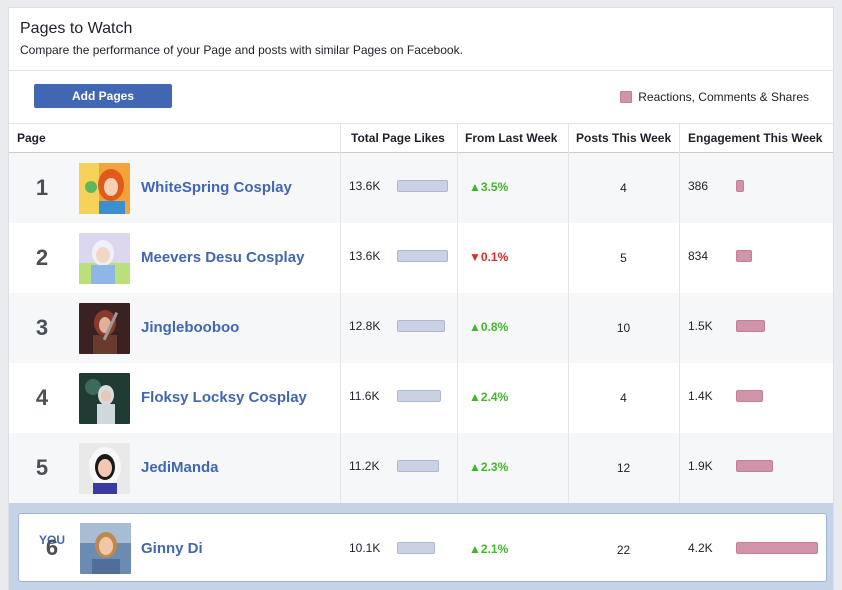 Image resolution: width=842 pixels, height=590 pixels. What do you see at coordinates (398, 138) in the screenshot?
I see `col-total-likes: Total Page Likes` at bounding box center [398, 138].